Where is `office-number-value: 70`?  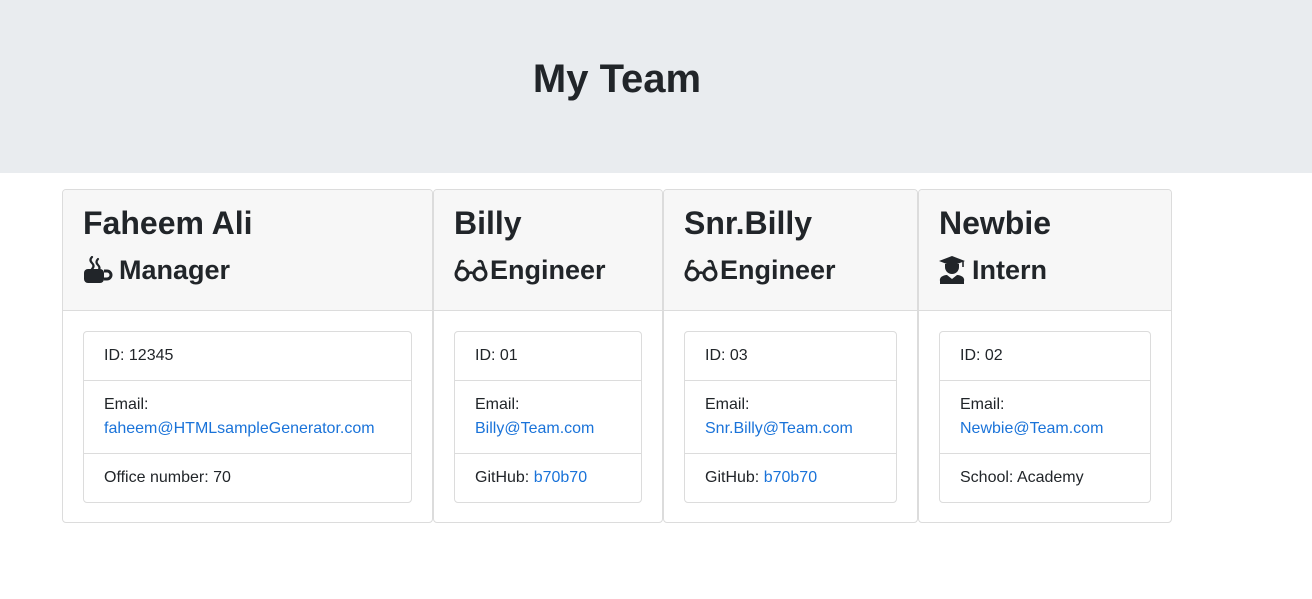
office-number-value: 70 is located at coordinates (222, 477).